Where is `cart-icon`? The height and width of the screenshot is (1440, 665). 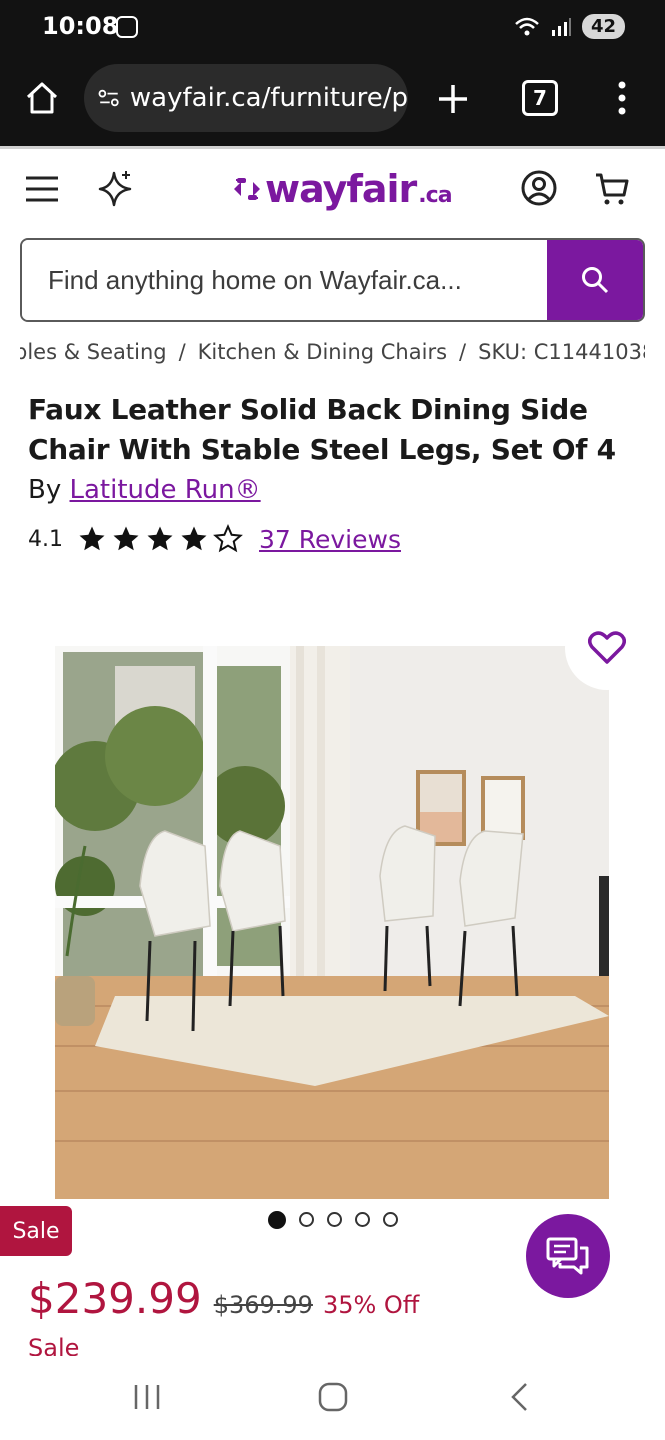
cart-icon is located at coordinates (612, 189).